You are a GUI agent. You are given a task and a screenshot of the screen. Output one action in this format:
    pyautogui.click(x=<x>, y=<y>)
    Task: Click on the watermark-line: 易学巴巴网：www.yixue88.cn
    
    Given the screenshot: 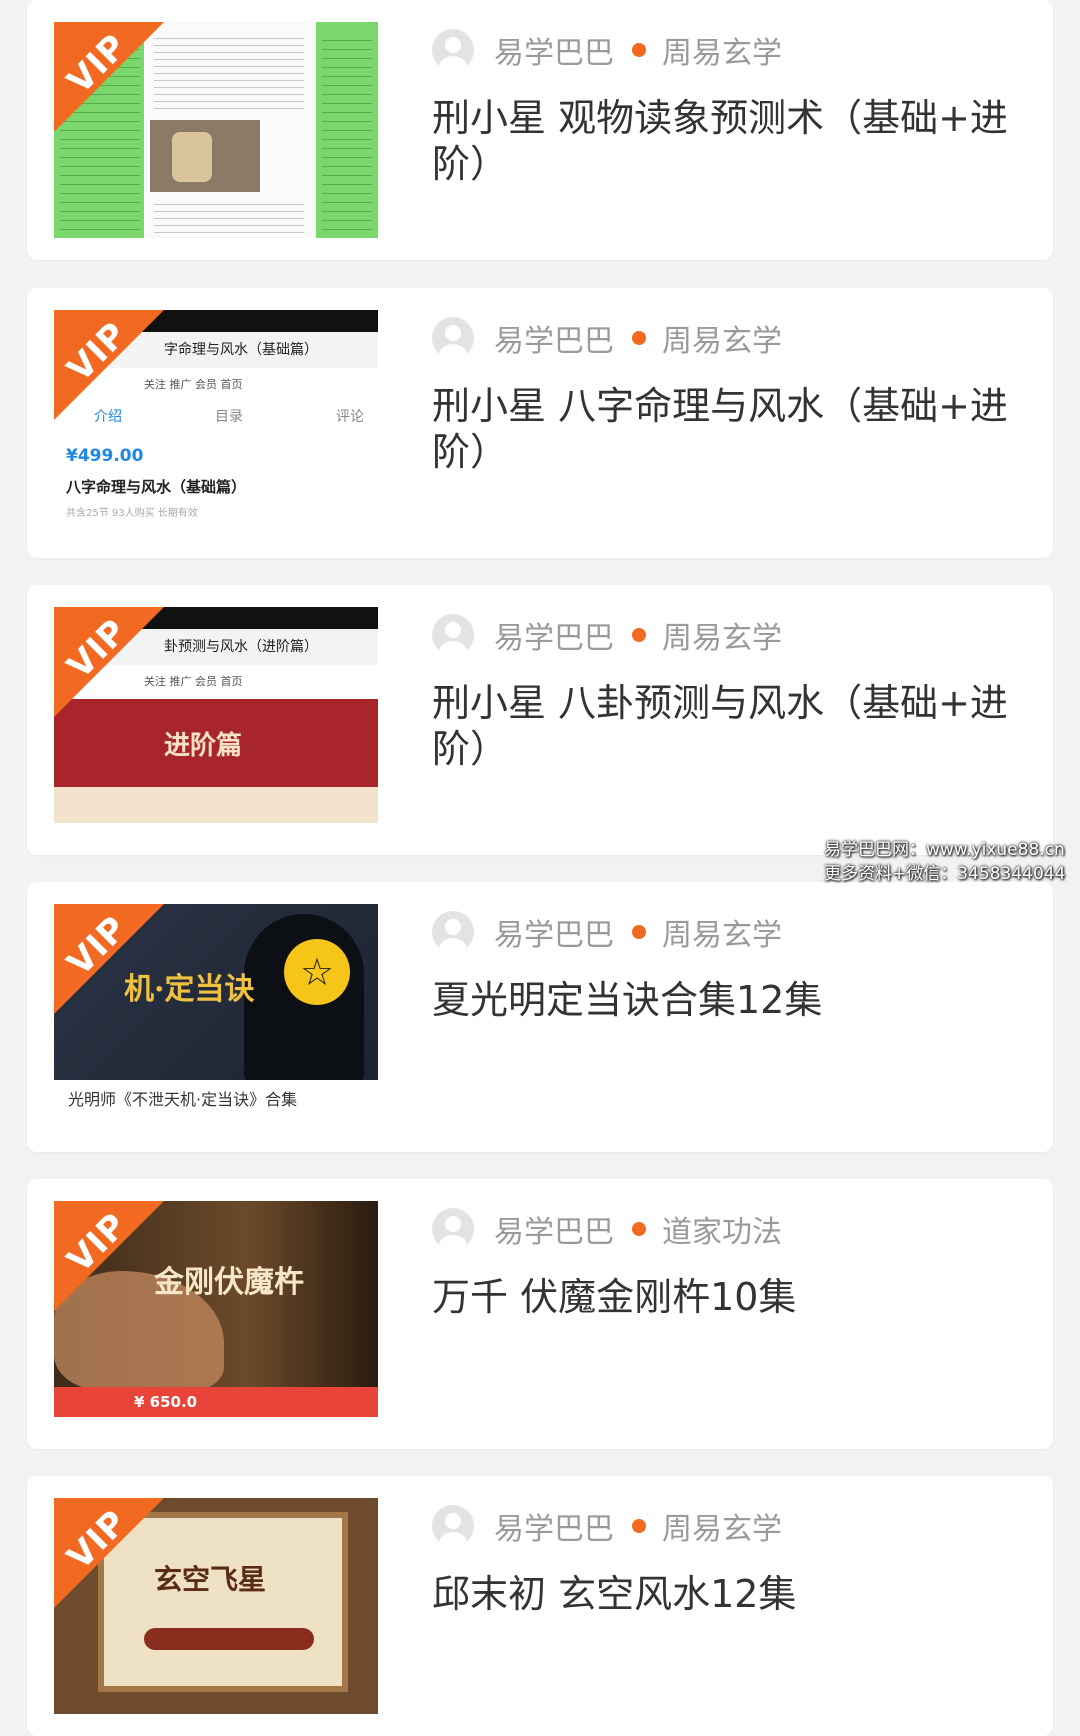 What is the action you would take?
    pyautogui.click(x=944, y=850)
    